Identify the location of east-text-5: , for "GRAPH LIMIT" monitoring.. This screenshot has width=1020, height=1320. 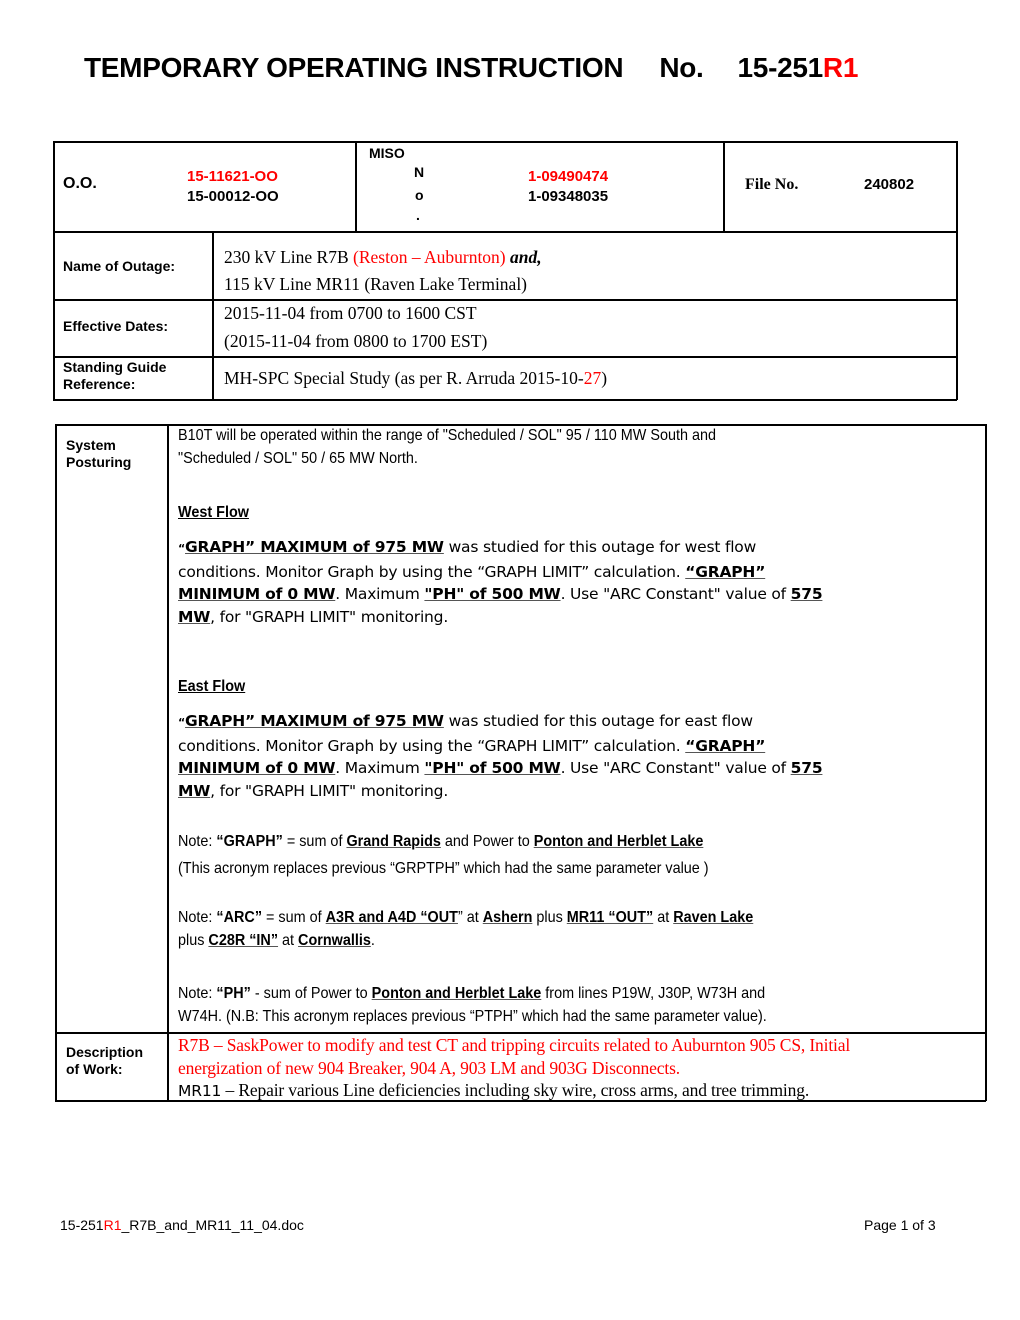
(329, 790).